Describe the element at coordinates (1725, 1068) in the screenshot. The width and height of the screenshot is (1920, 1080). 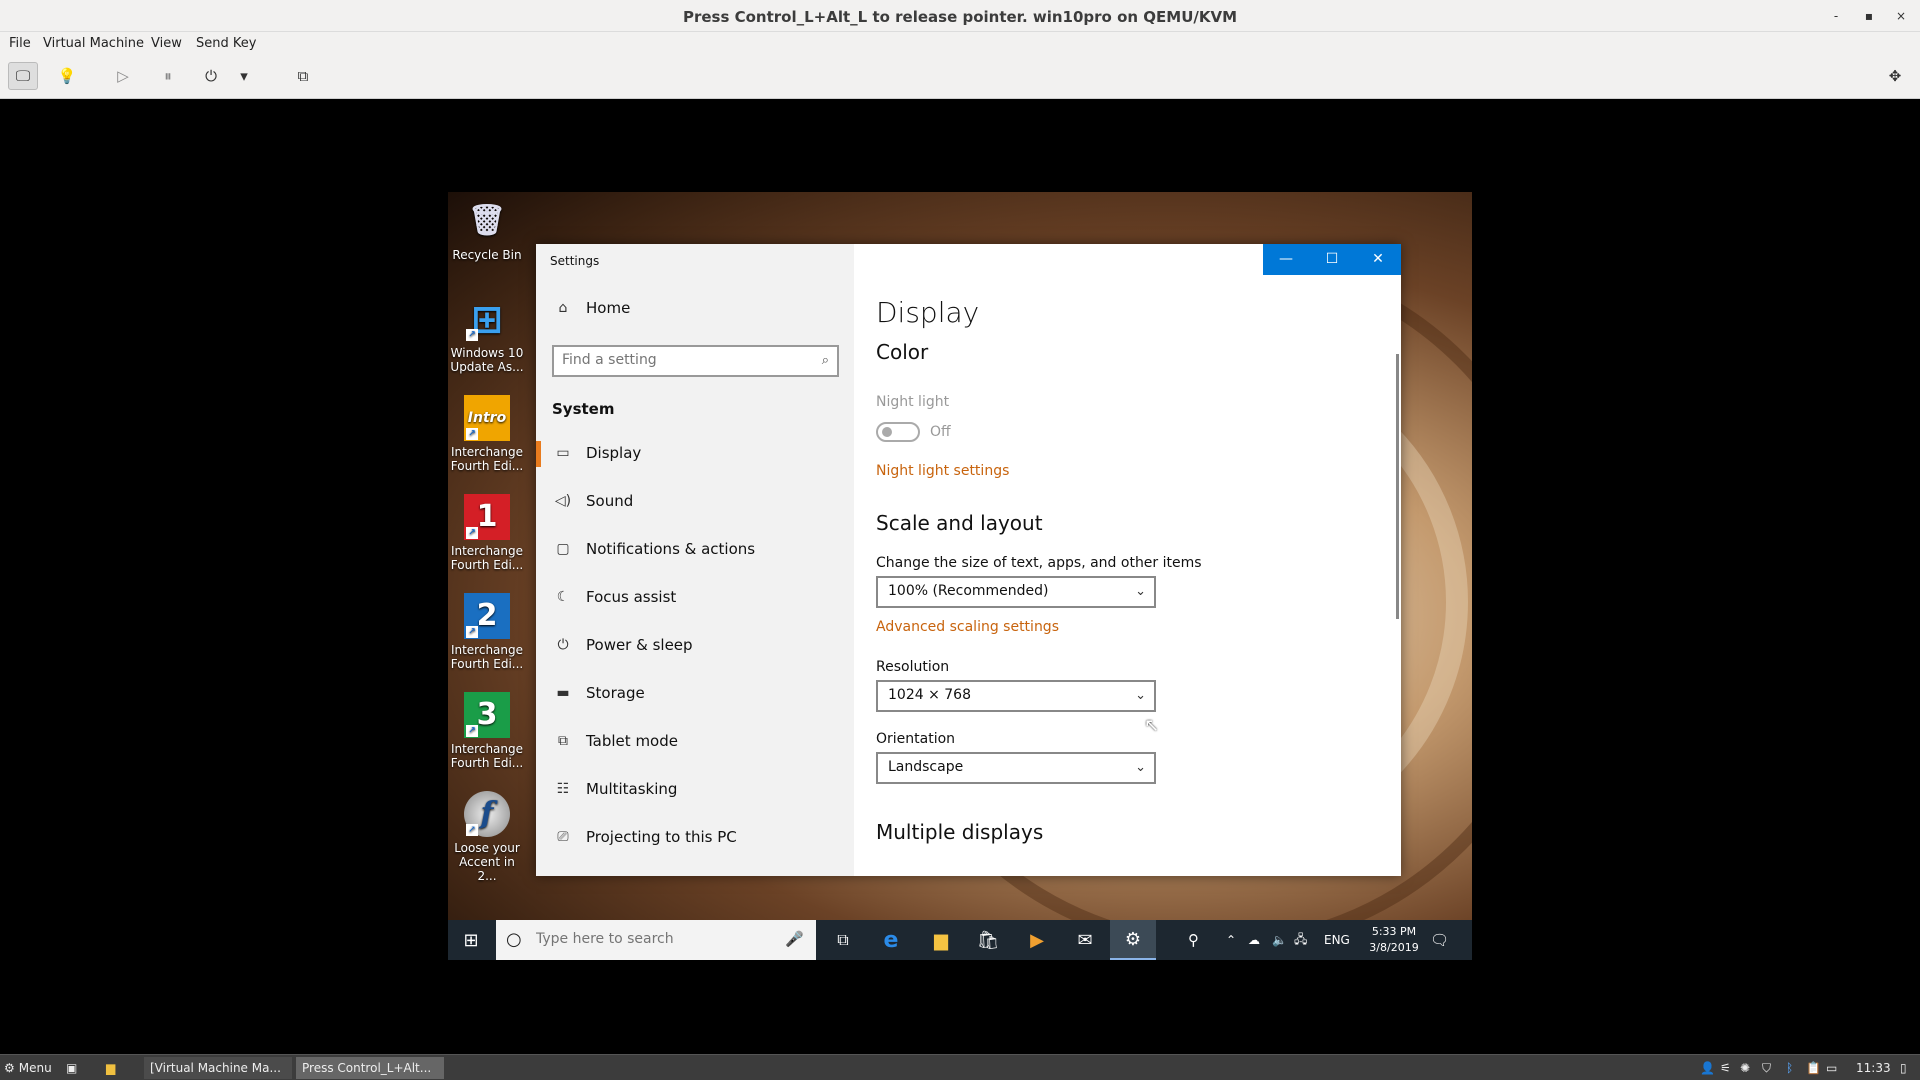
I see `network-icon: ⚟` at that location.